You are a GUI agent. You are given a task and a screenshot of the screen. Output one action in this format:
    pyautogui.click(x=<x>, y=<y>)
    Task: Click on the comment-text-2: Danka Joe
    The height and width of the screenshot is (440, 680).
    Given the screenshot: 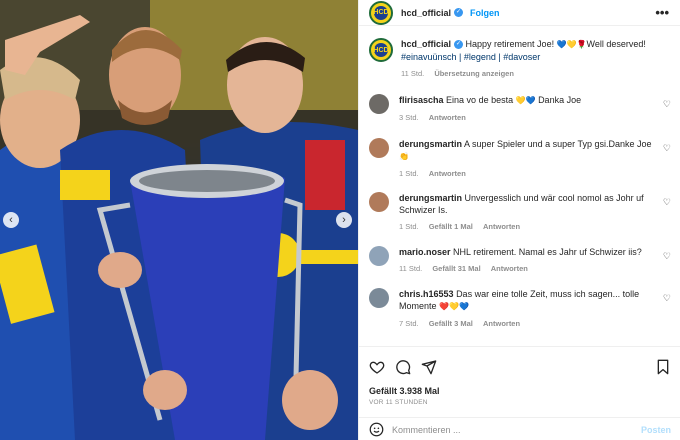 What is the action you would take?
    pyautogui.click(x=560, y=100)
    